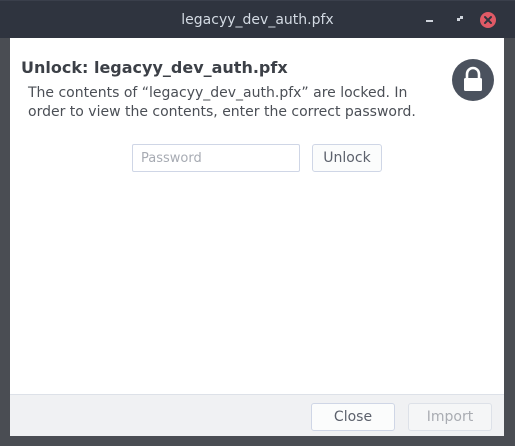  I want to click on lock-icon, so click(473, 80).